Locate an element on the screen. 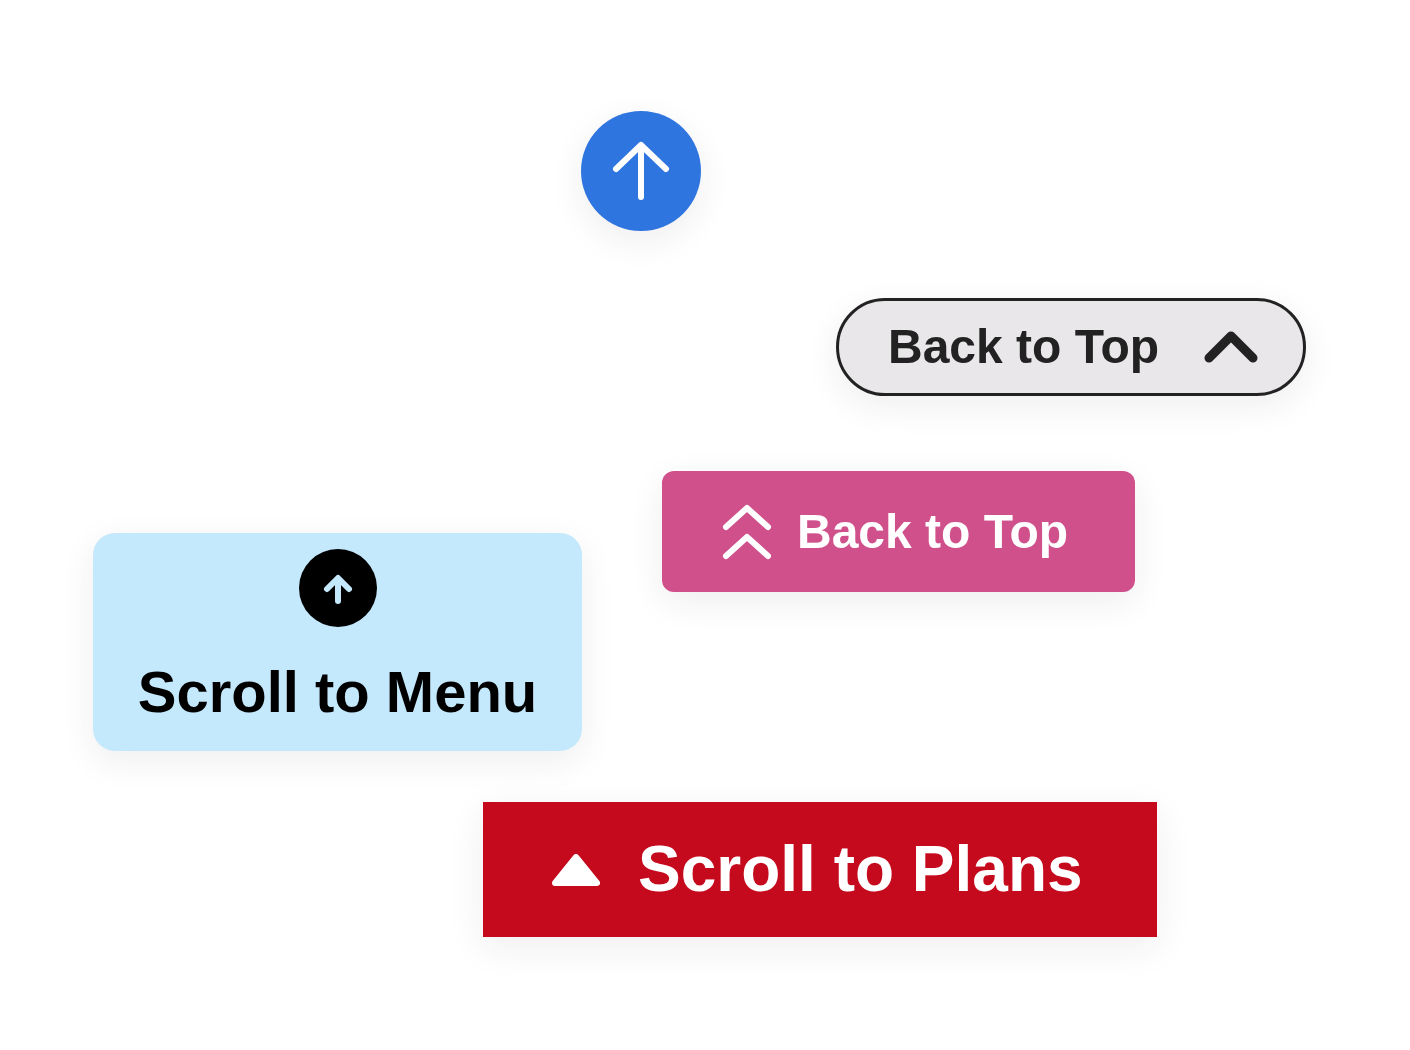  chevron-up-icon is located at coordinates (1231, 347).